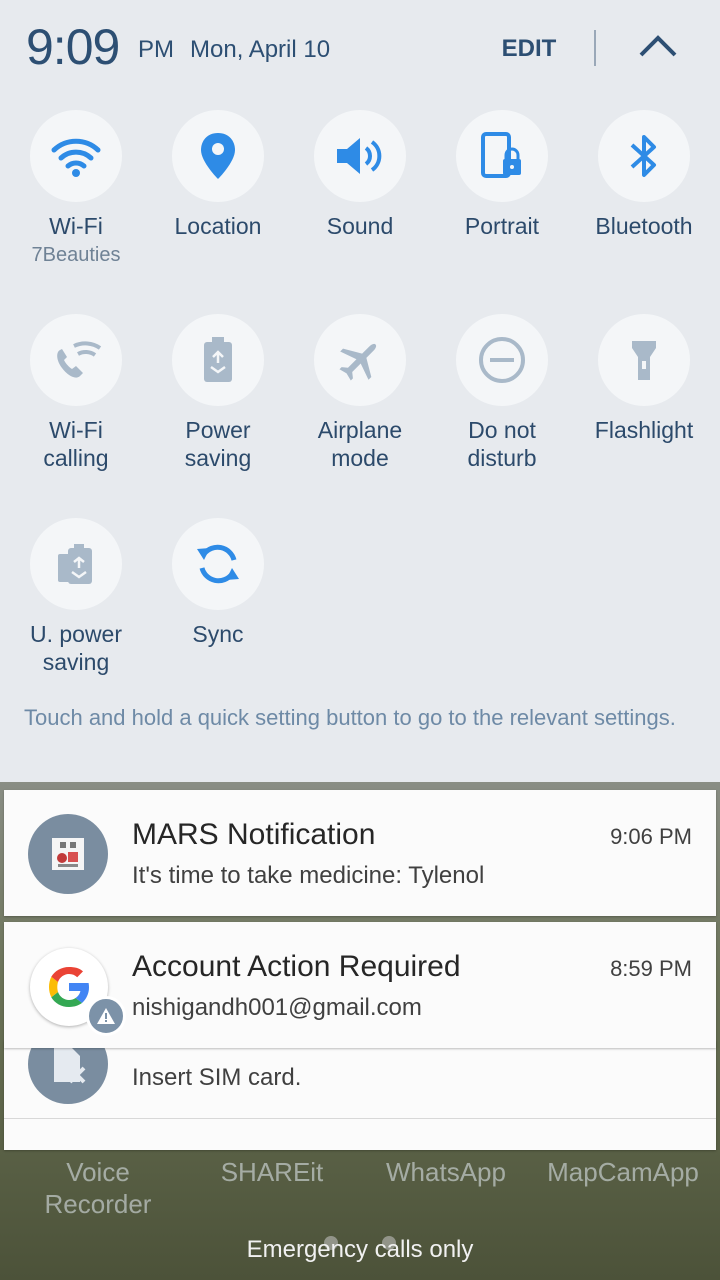  I want to click on tile-airplane-mode-button, so click(360, 360).